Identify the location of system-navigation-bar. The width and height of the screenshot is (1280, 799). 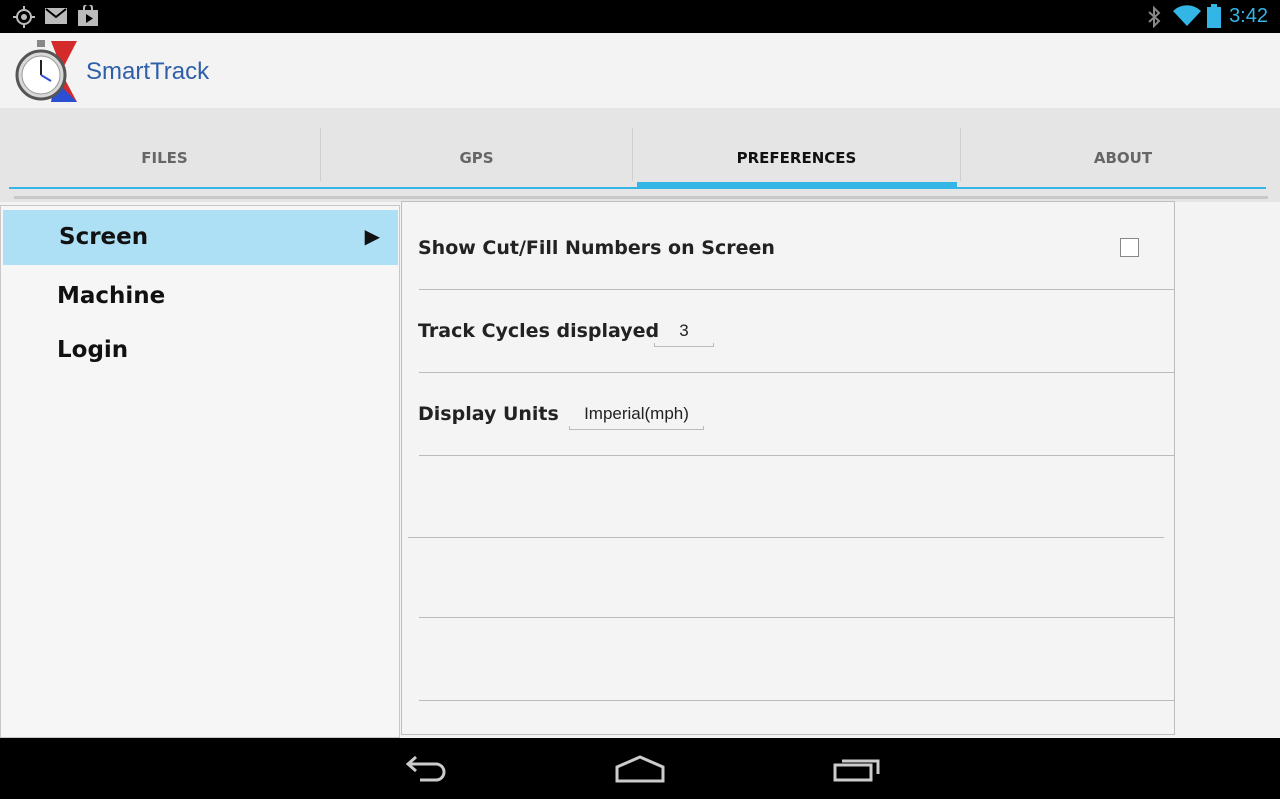
(640, 768).